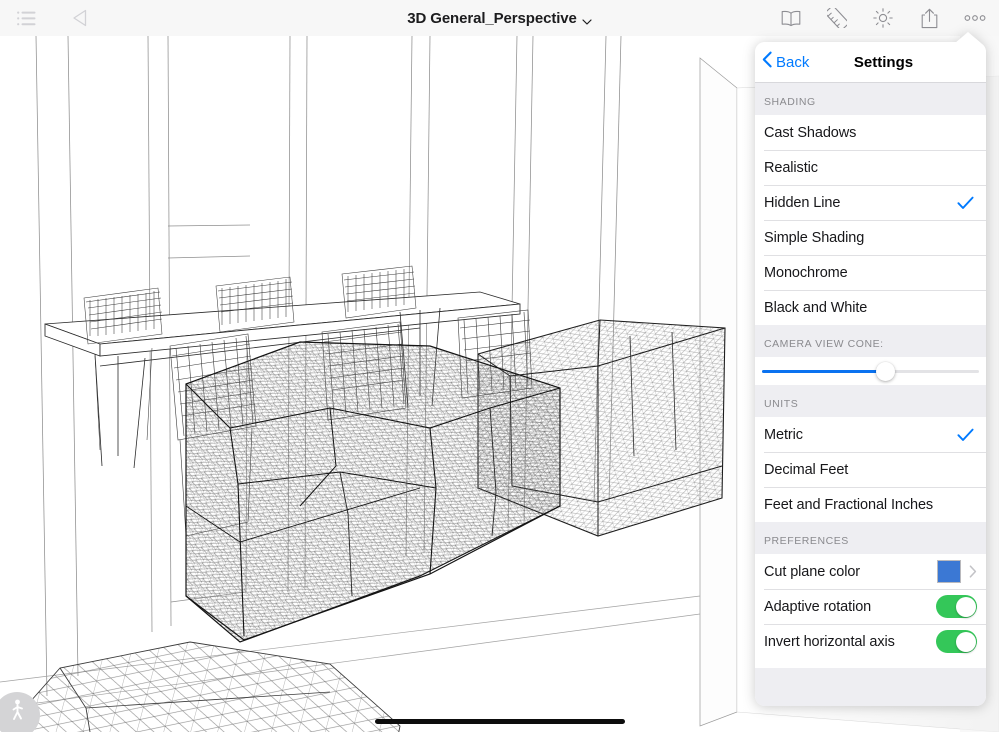 The width and height of the screenshot is (999, 732). I want to click on more-icon, so click(975, 18).